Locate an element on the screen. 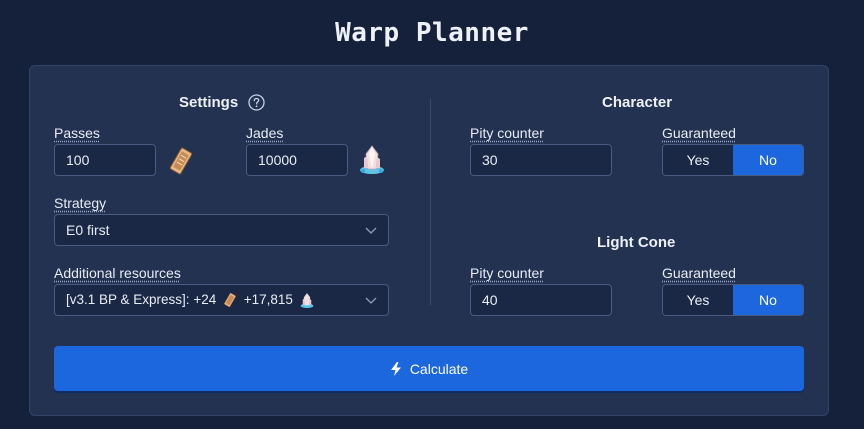 Image resolution: width=864 pixels, height=429 pixels. jades-input: 10000 is located at coordinates (297, 160).